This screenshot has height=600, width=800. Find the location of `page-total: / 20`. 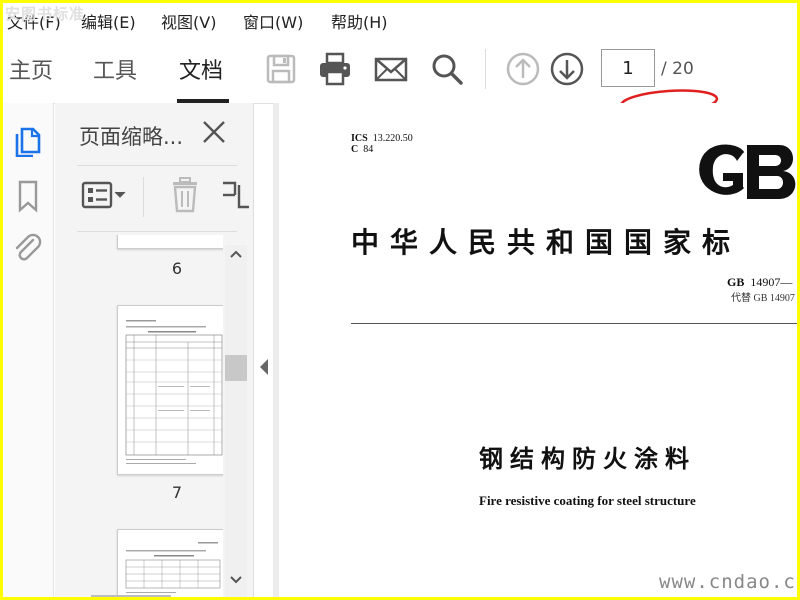

page-total: / 20 is located at coordinates (677, 69).